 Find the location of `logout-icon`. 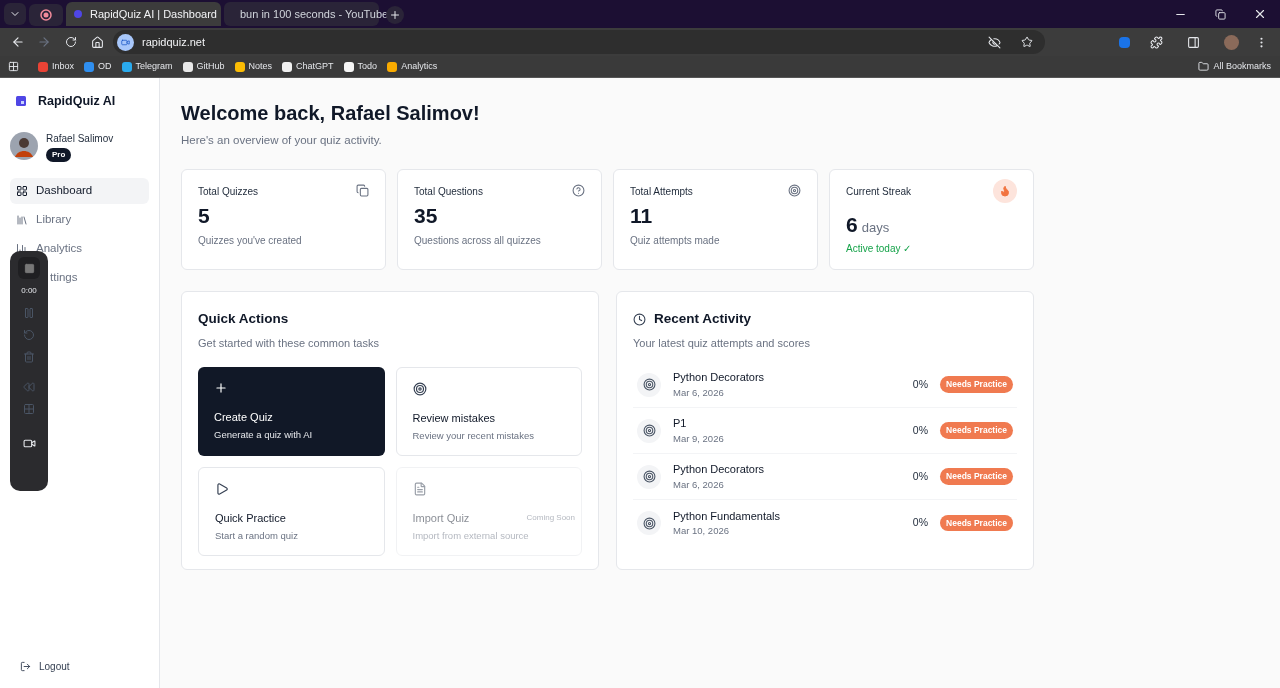

logout-icon is located at coordinates (25, 666).